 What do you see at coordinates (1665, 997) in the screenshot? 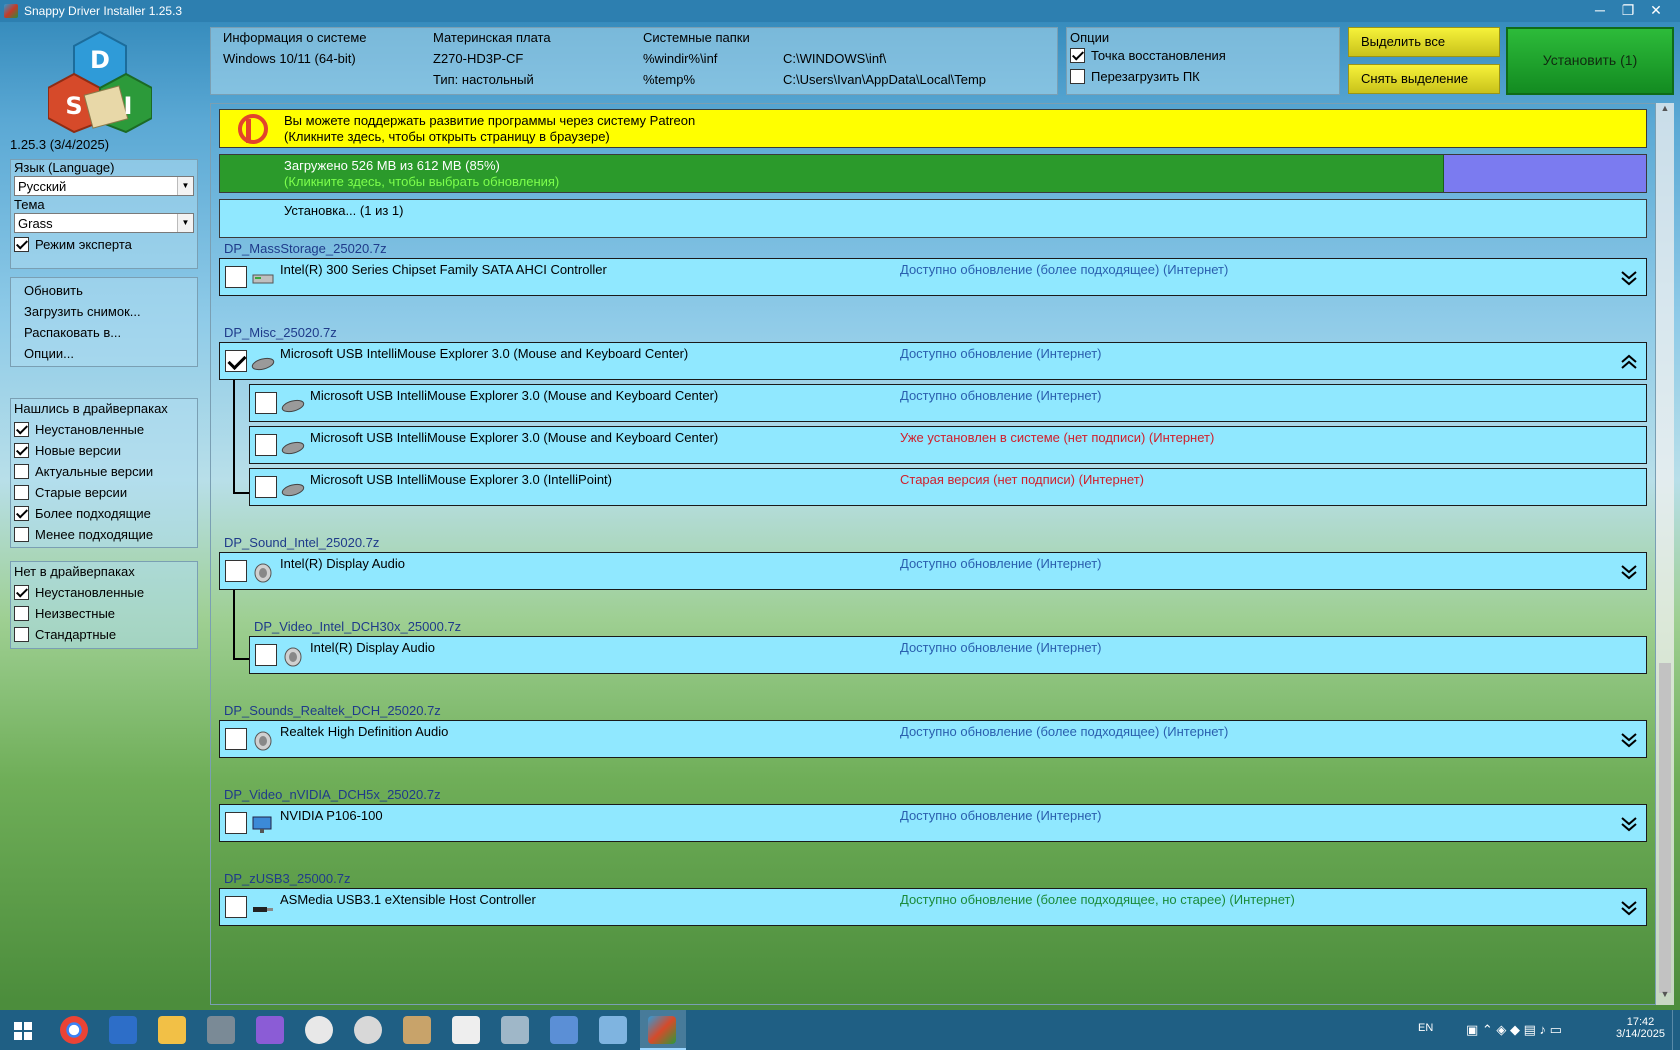
I see `scroll-down-icon: ▼` at bounding box center [1665, 997].